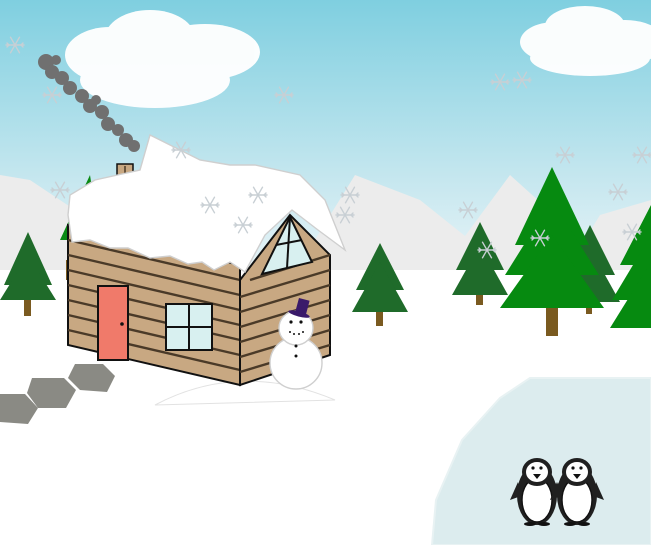  I want to click on cabin-window, so click(189, 327).